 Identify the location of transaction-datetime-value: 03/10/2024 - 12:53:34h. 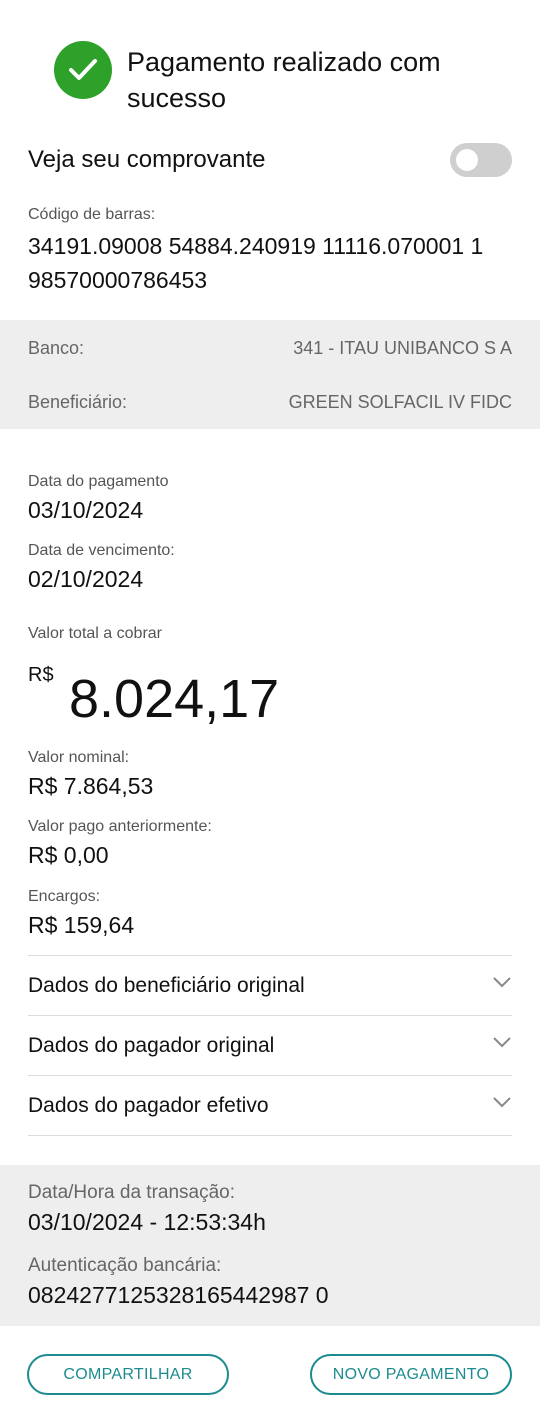
(147, 1222).